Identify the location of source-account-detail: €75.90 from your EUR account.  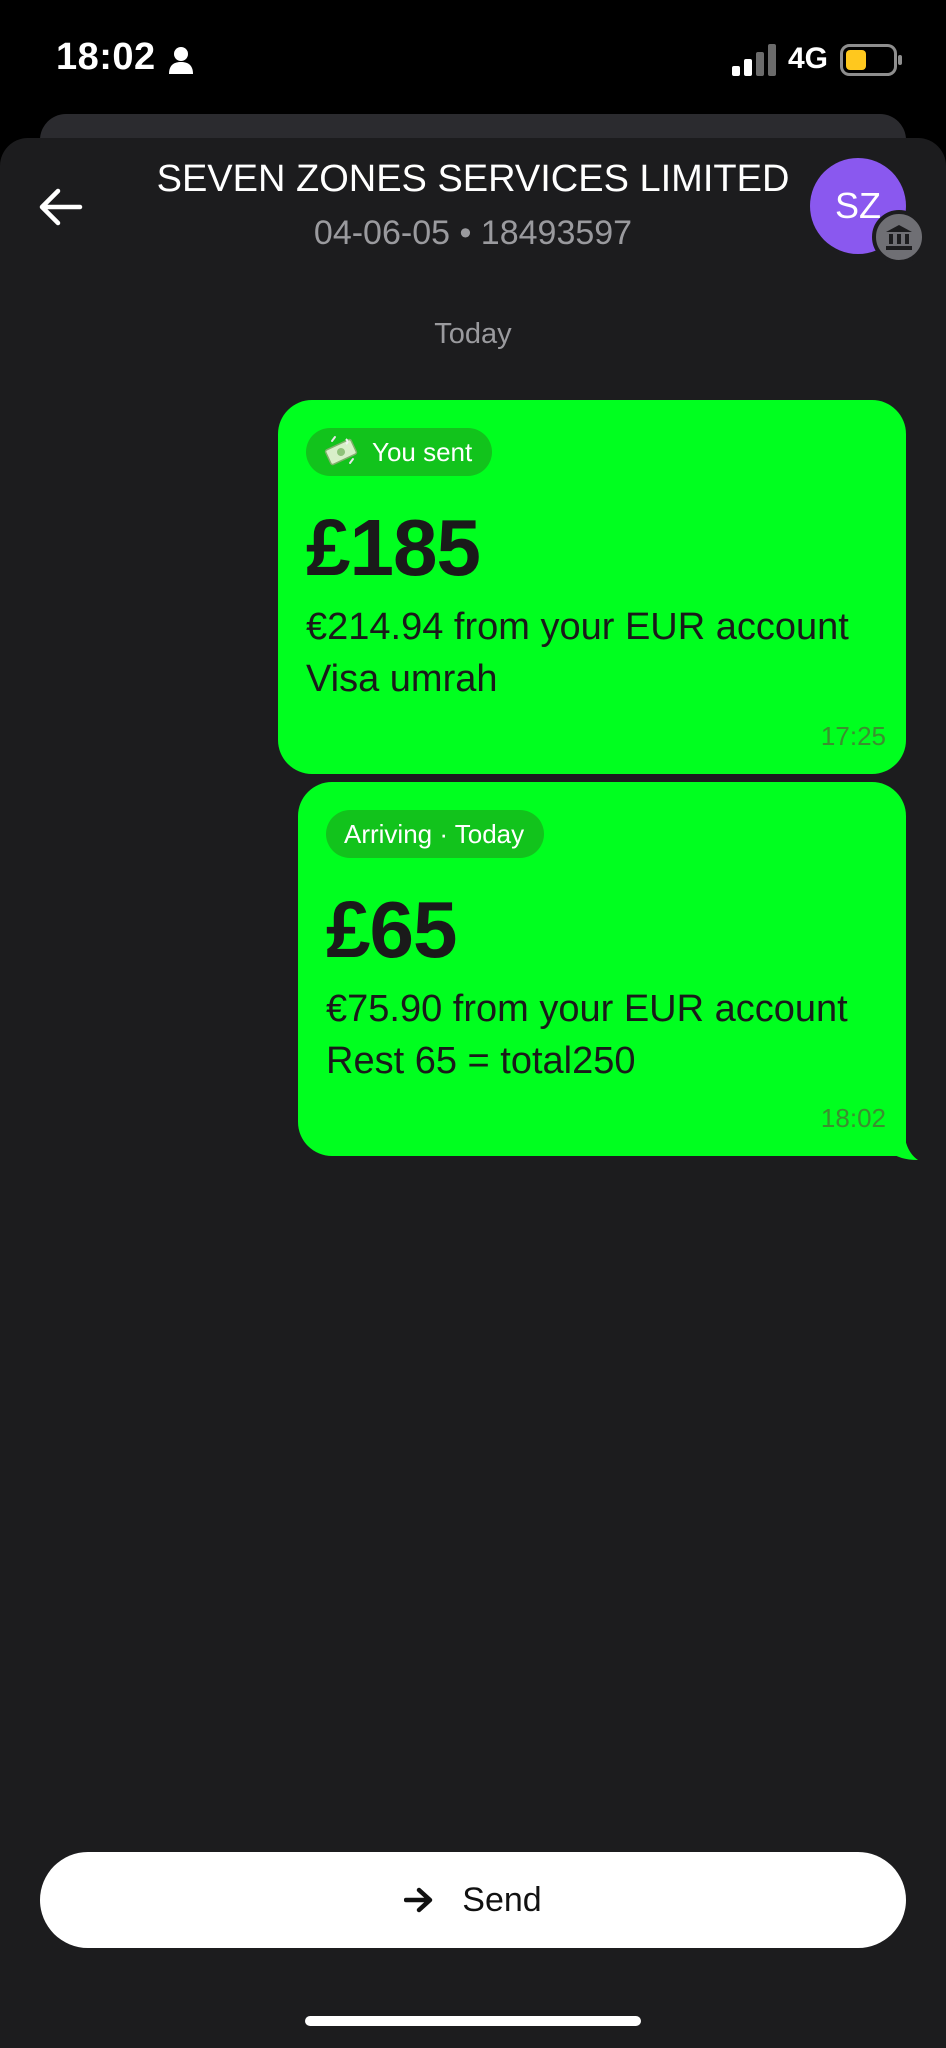
(587, 1009).